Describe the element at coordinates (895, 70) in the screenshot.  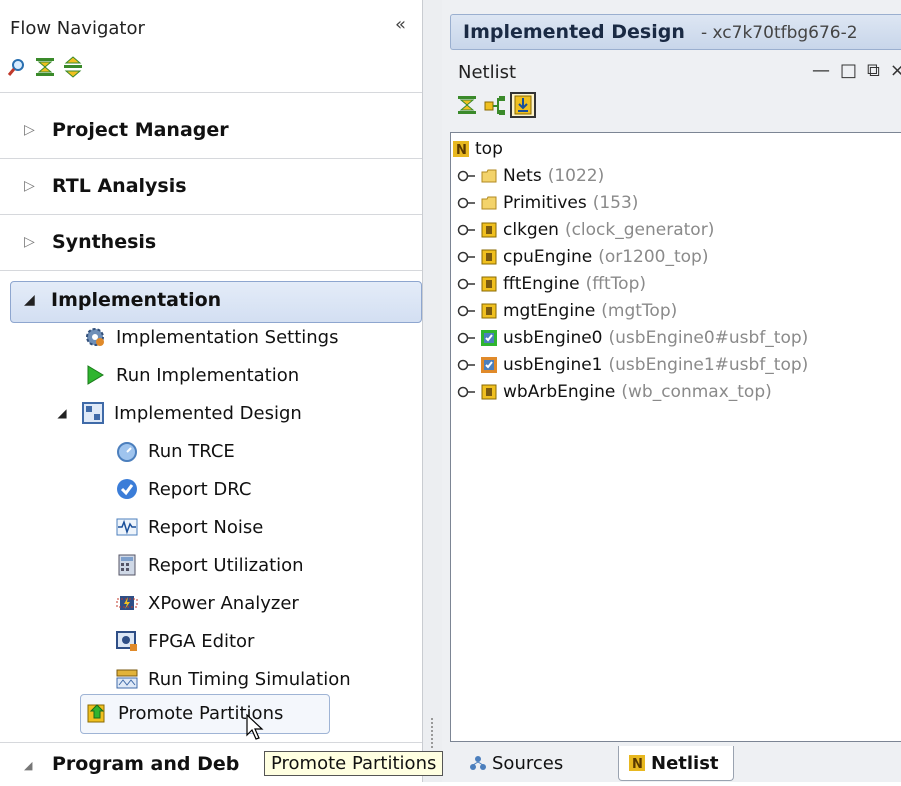
I see `close-icon: ×` at that location.